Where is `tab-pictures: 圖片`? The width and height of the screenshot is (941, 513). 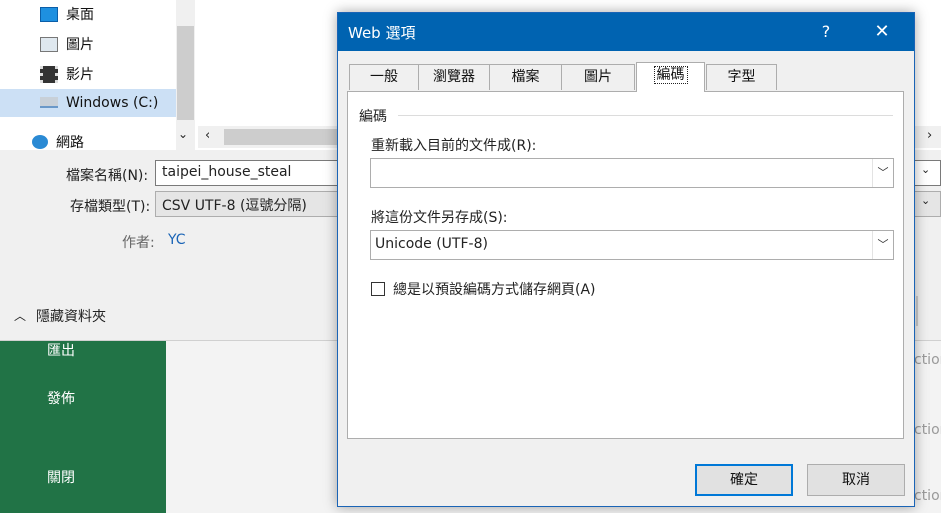 tab-pictures: 圖片 is located at coordinates (598, 77).